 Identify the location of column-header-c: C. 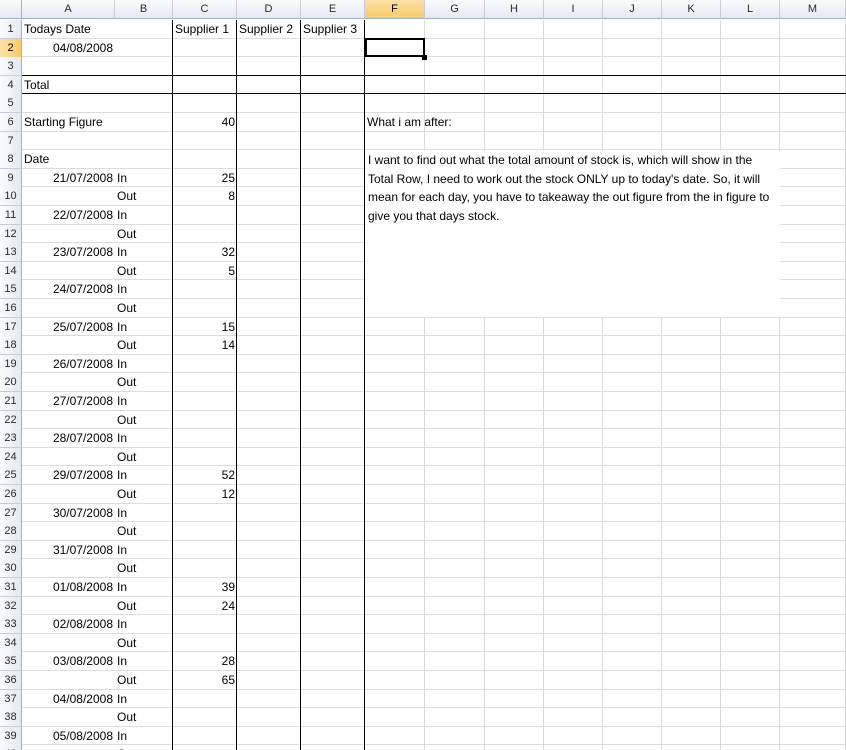
(205, 9).